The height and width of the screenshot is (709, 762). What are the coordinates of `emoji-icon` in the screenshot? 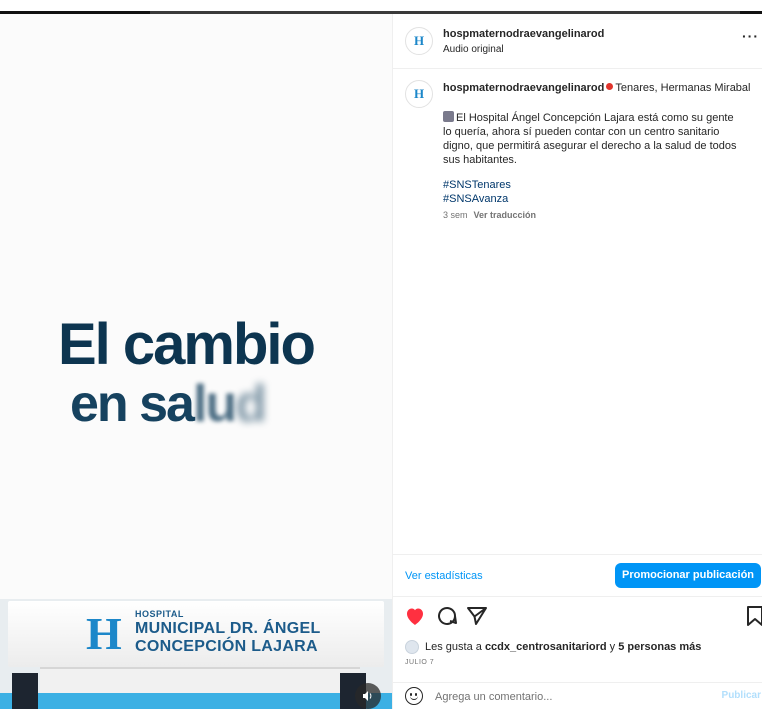 It's located at (414, 696).